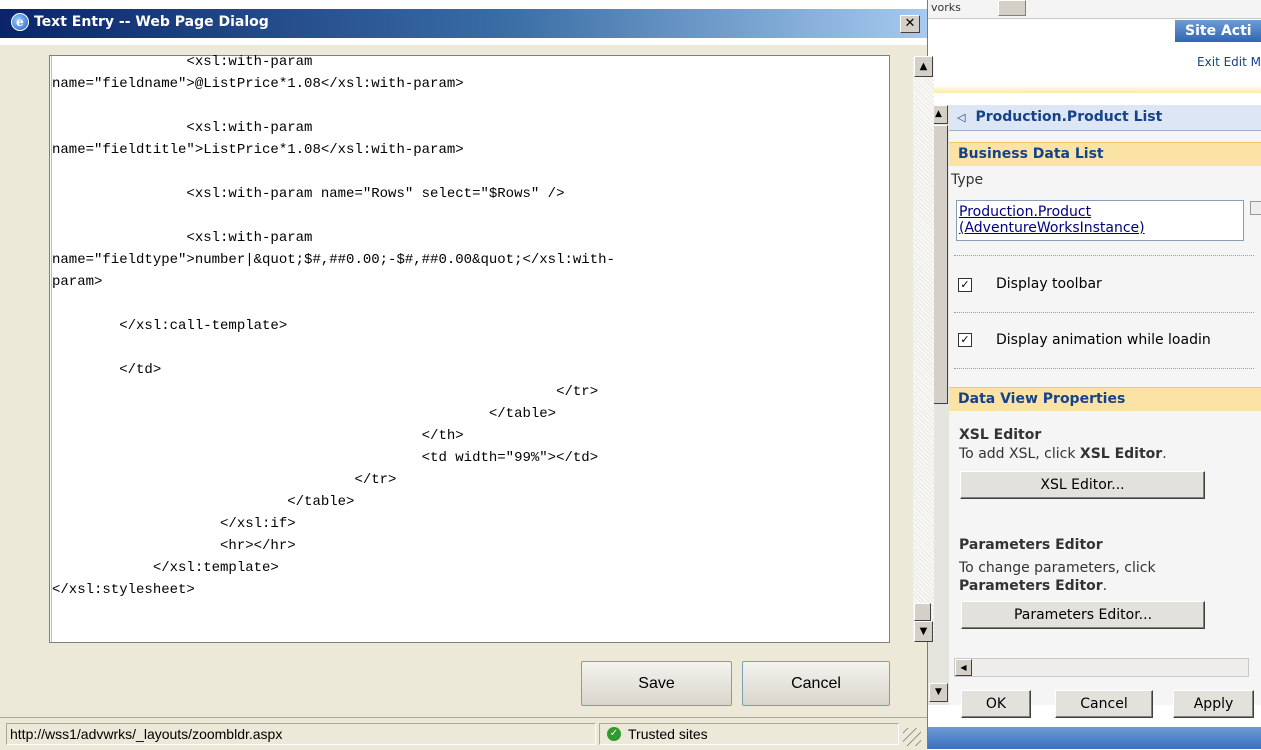 This screenshot has height=750, width=1261. Describe the element at coordinates (961, 118) in the screenshot. I see `back-arrow-icon: ◁` at that location.